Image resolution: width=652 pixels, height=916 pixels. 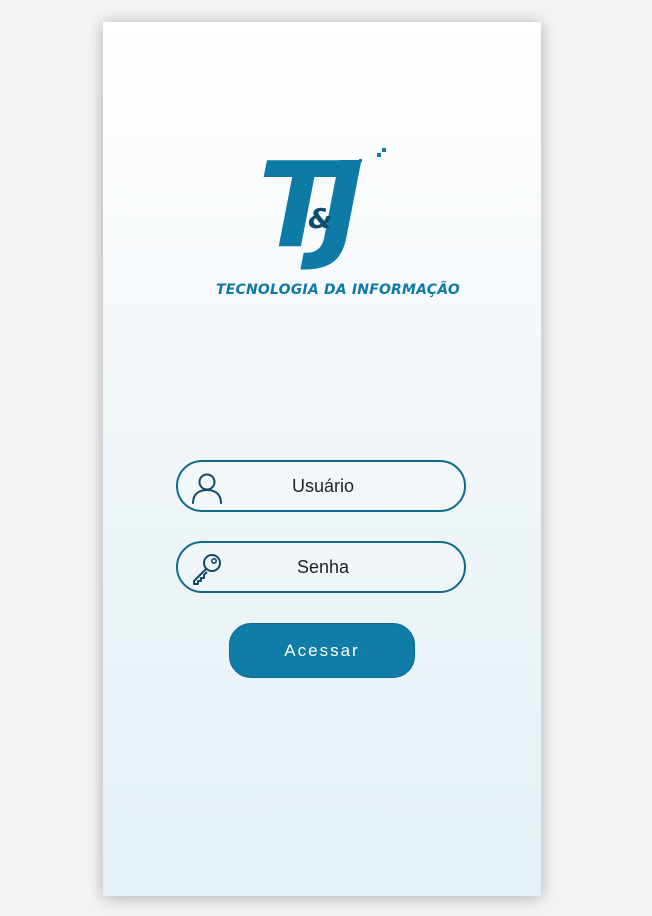 I want to click on username-field, so click(x=321, y=486).